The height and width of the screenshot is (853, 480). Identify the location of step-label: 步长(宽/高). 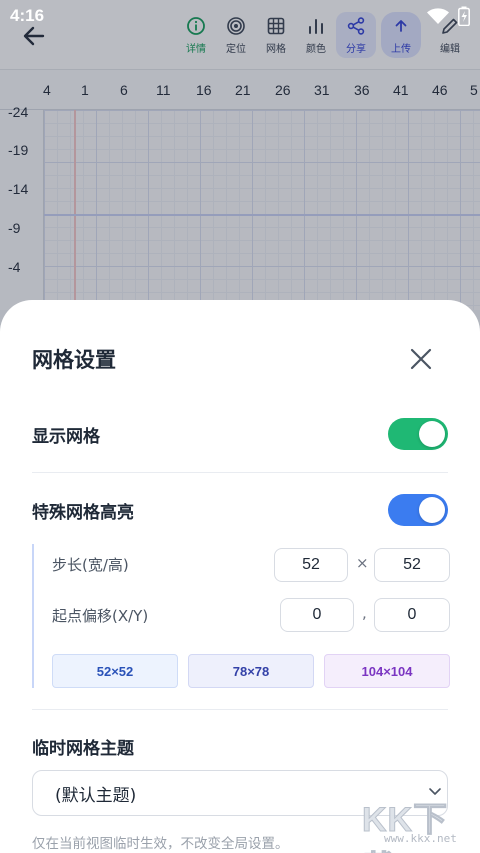
(90, 565).